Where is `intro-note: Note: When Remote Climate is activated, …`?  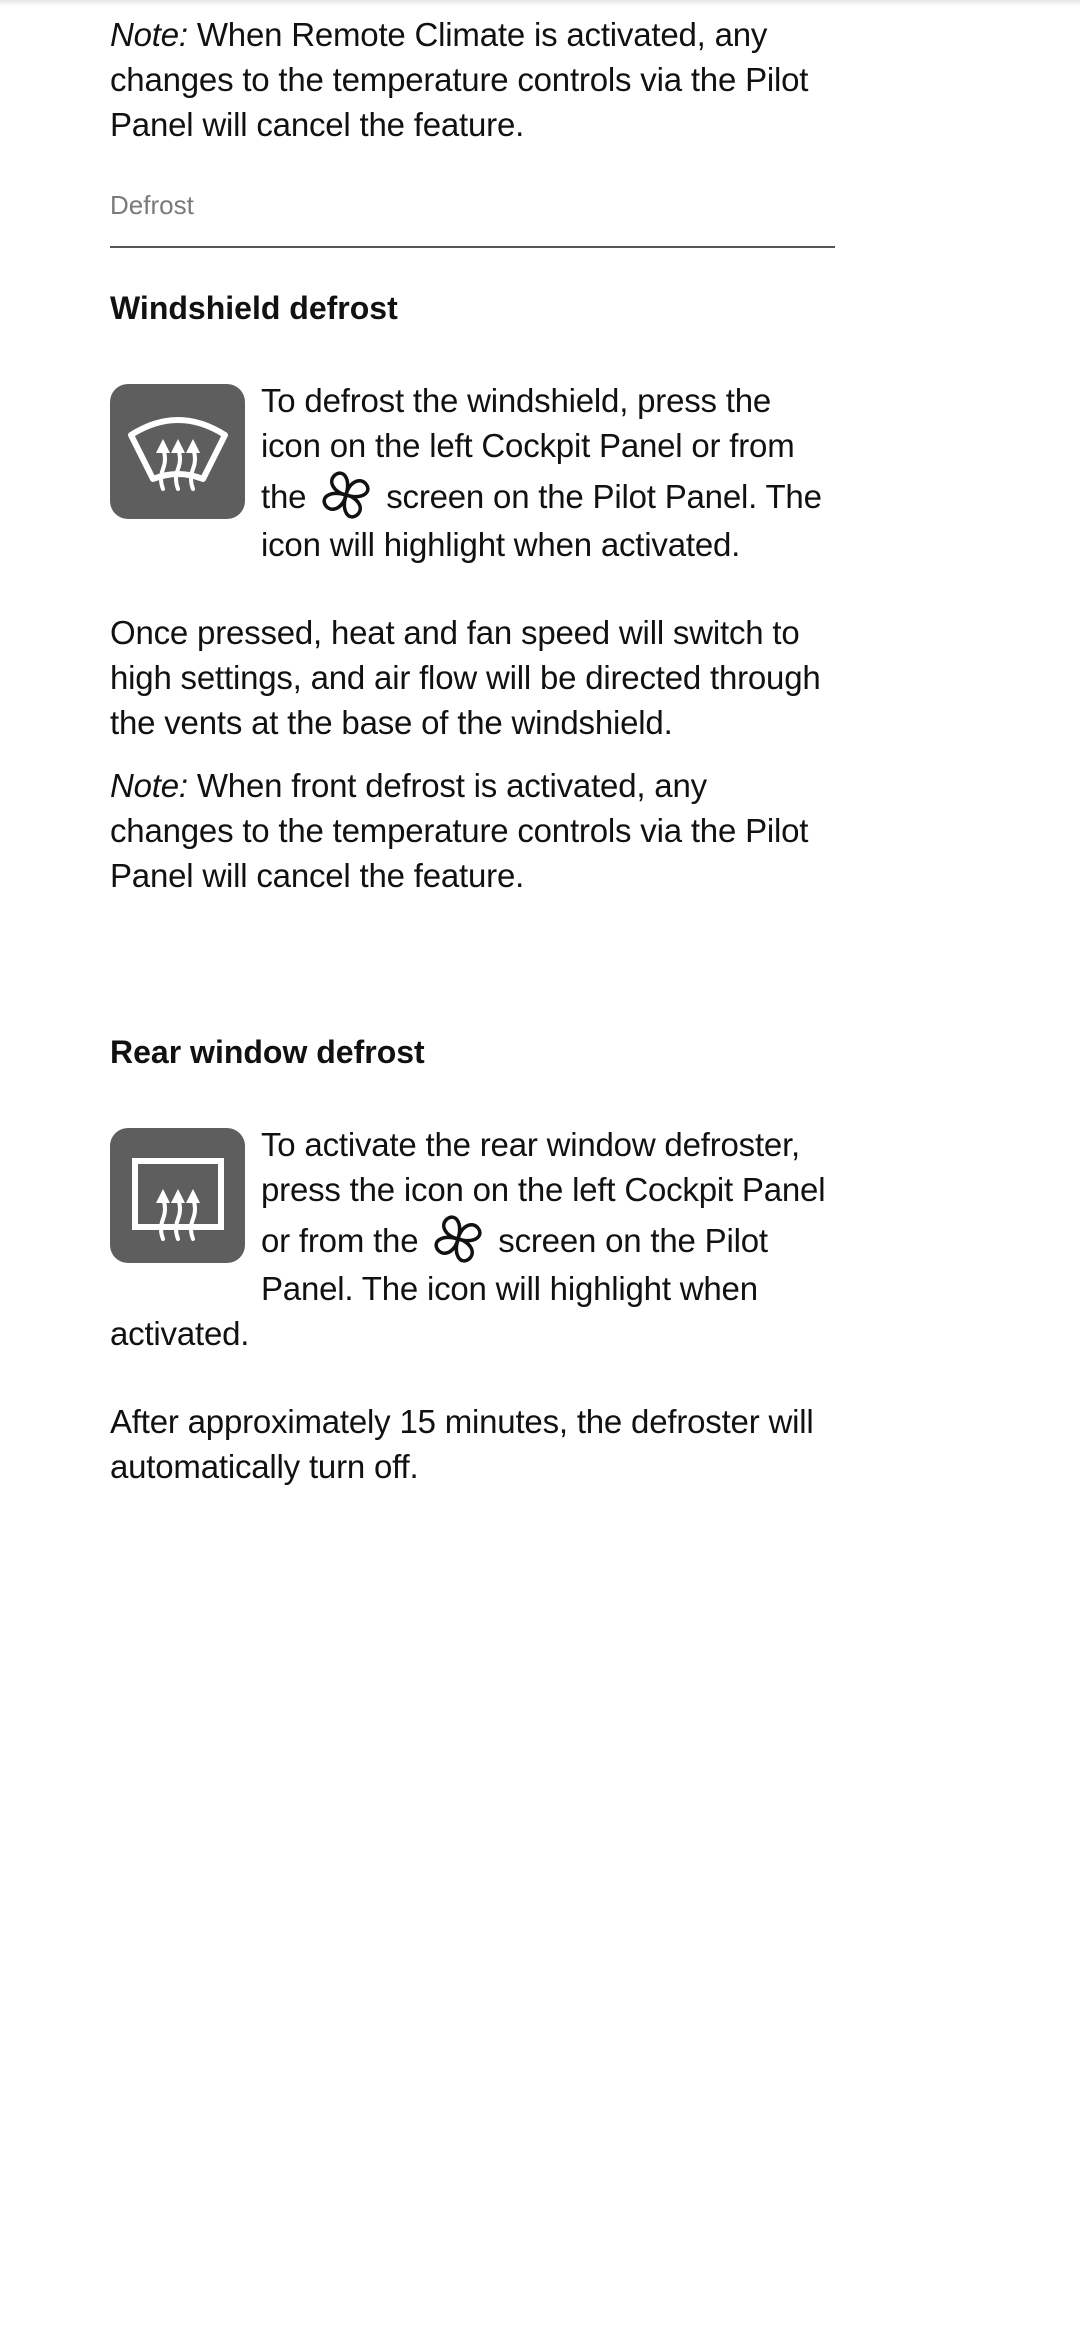 intro-note: Note: When Remote Climate is activated, … is located at coordinates (472, 79).